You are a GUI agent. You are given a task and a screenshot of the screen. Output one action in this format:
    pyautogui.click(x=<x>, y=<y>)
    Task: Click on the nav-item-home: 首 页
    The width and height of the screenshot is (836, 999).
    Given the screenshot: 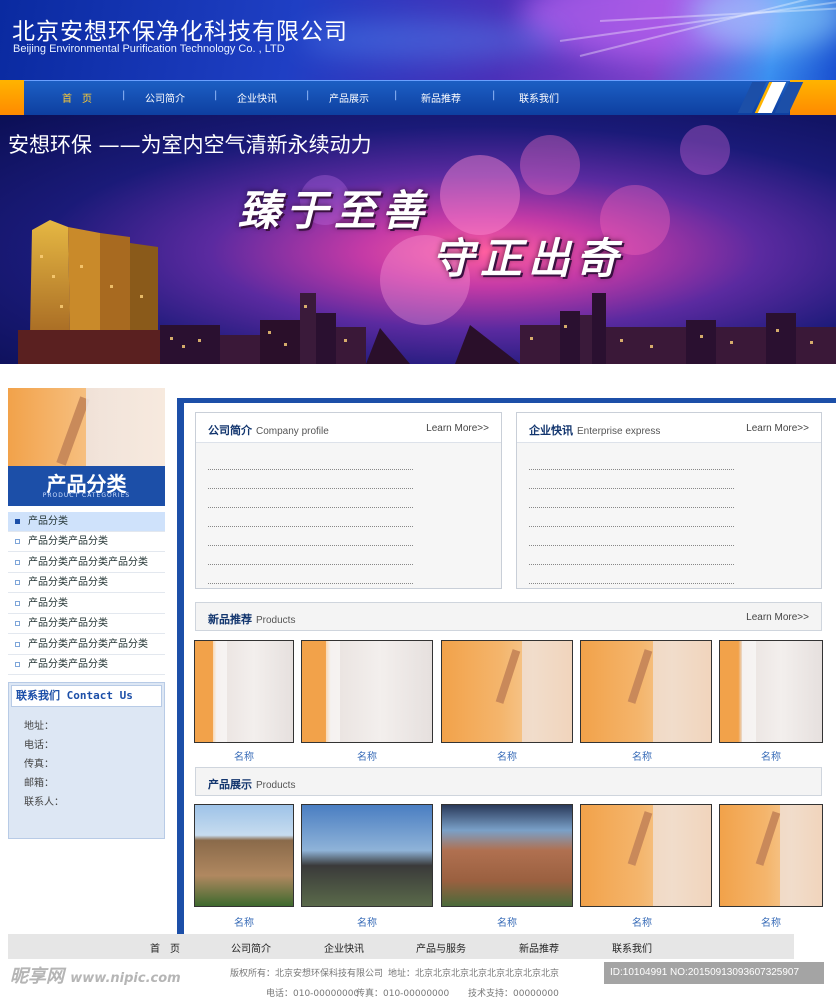 What is the action you would take?
    pyautogui.click(x=77, y=97)
    